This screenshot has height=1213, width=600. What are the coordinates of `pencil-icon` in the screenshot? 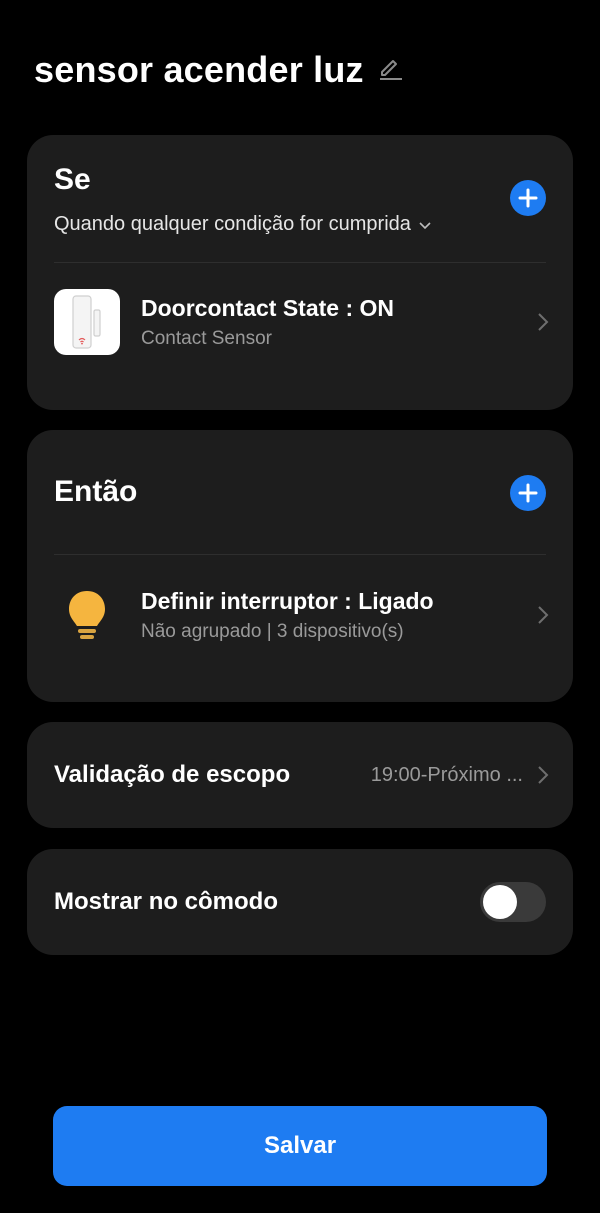 It's located at (390, 67).